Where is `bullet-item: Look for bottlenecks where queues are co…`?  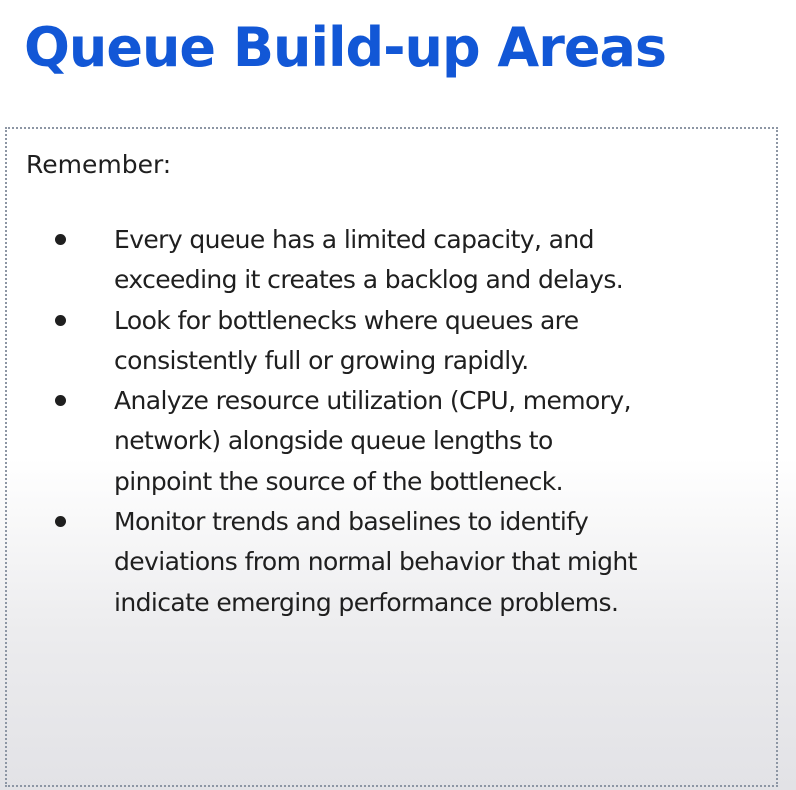 bullet-item: Look for bottlenecks where queues are co… is located at coordinates (392, 341).